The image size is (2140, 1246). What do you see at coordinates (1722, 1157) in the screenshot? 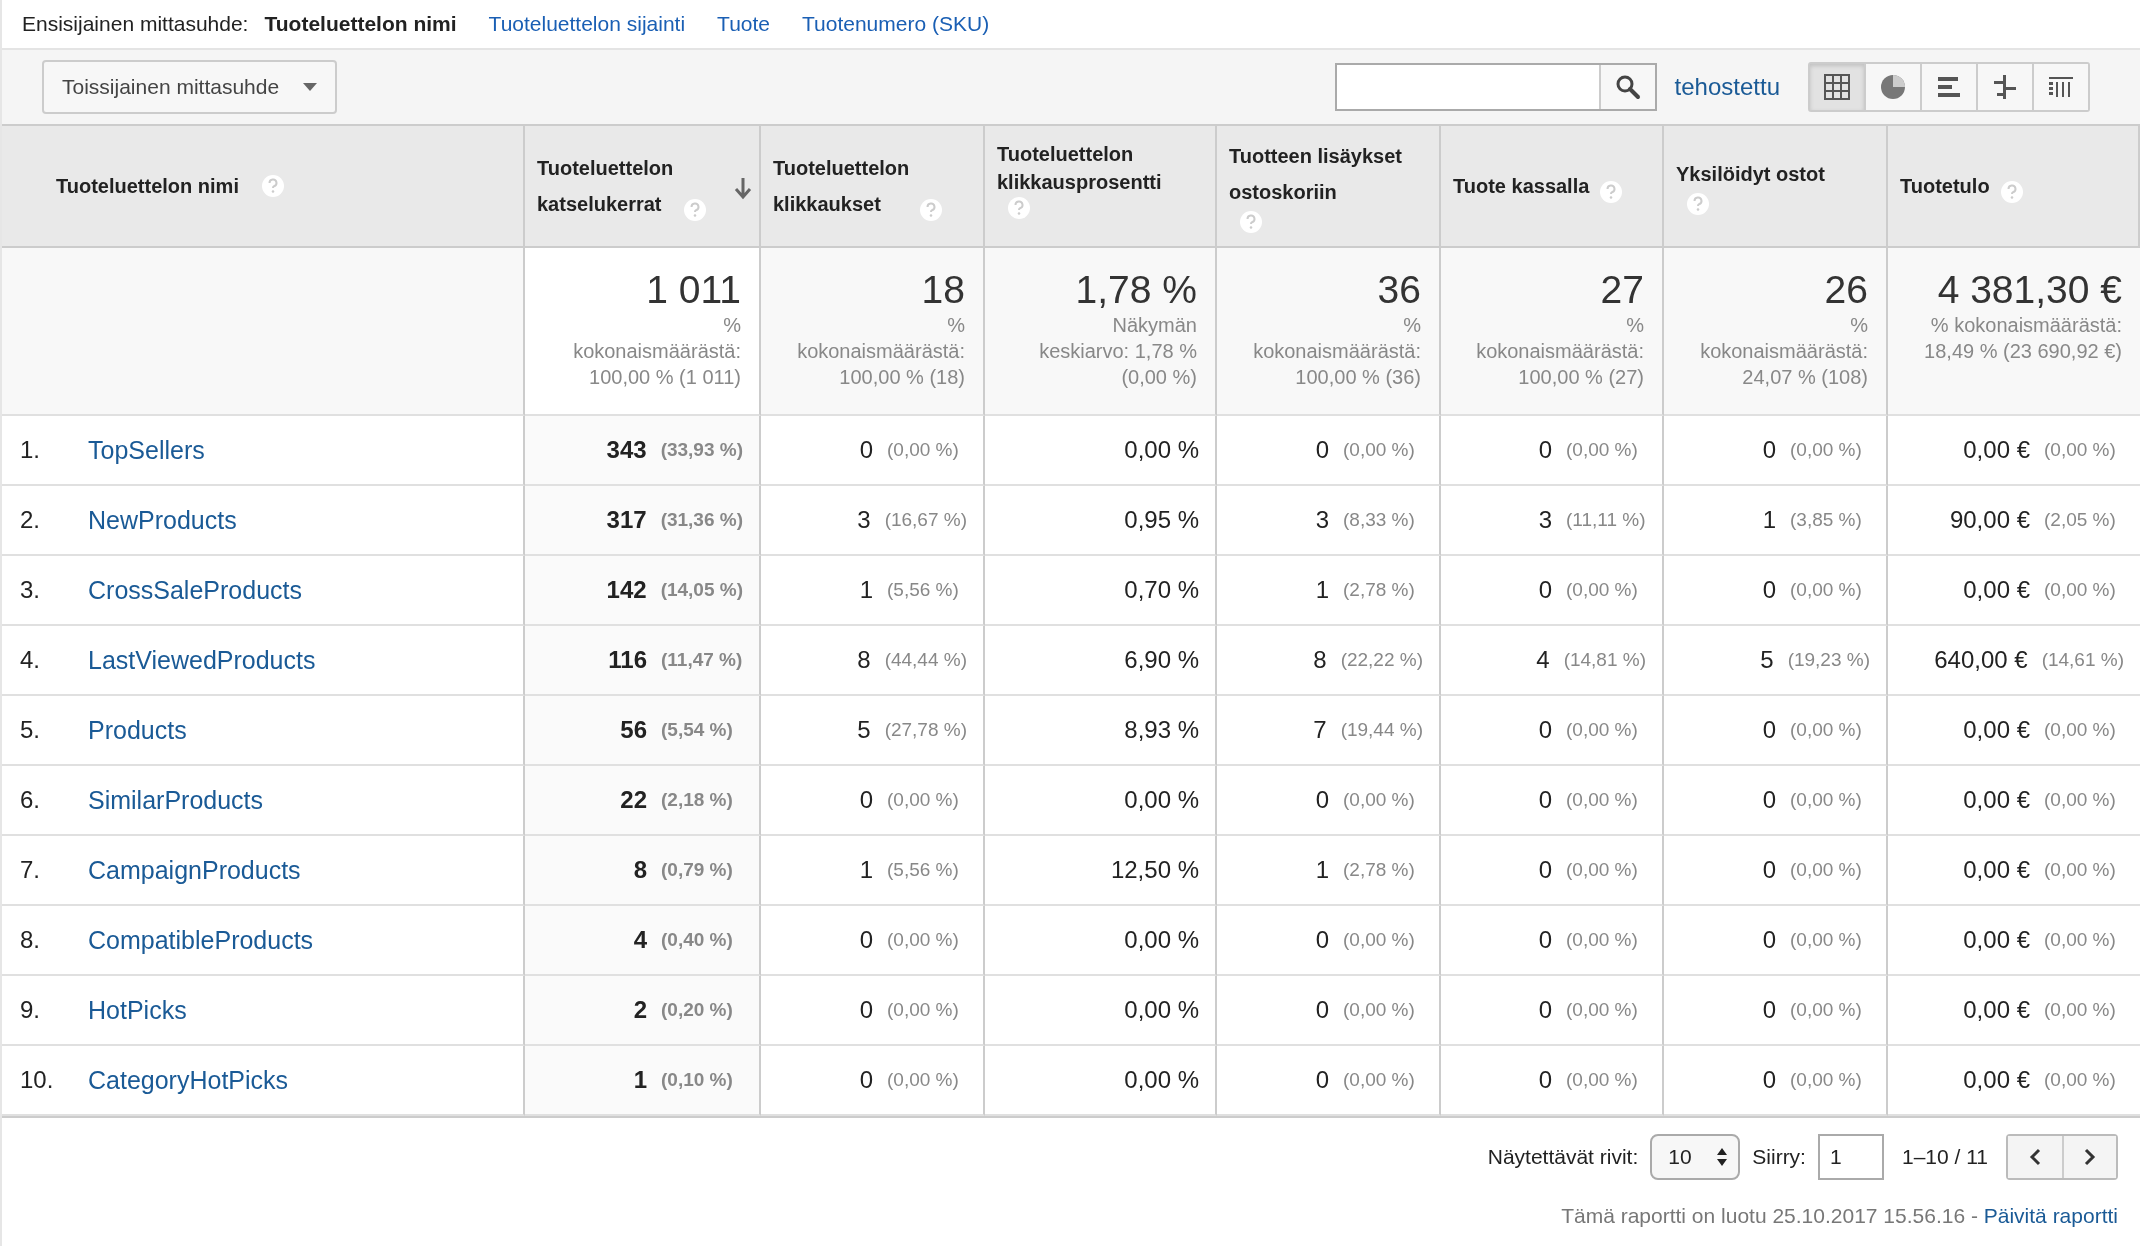
I see `up-down-arrows-icon` at bounding box center [1722, 1157].